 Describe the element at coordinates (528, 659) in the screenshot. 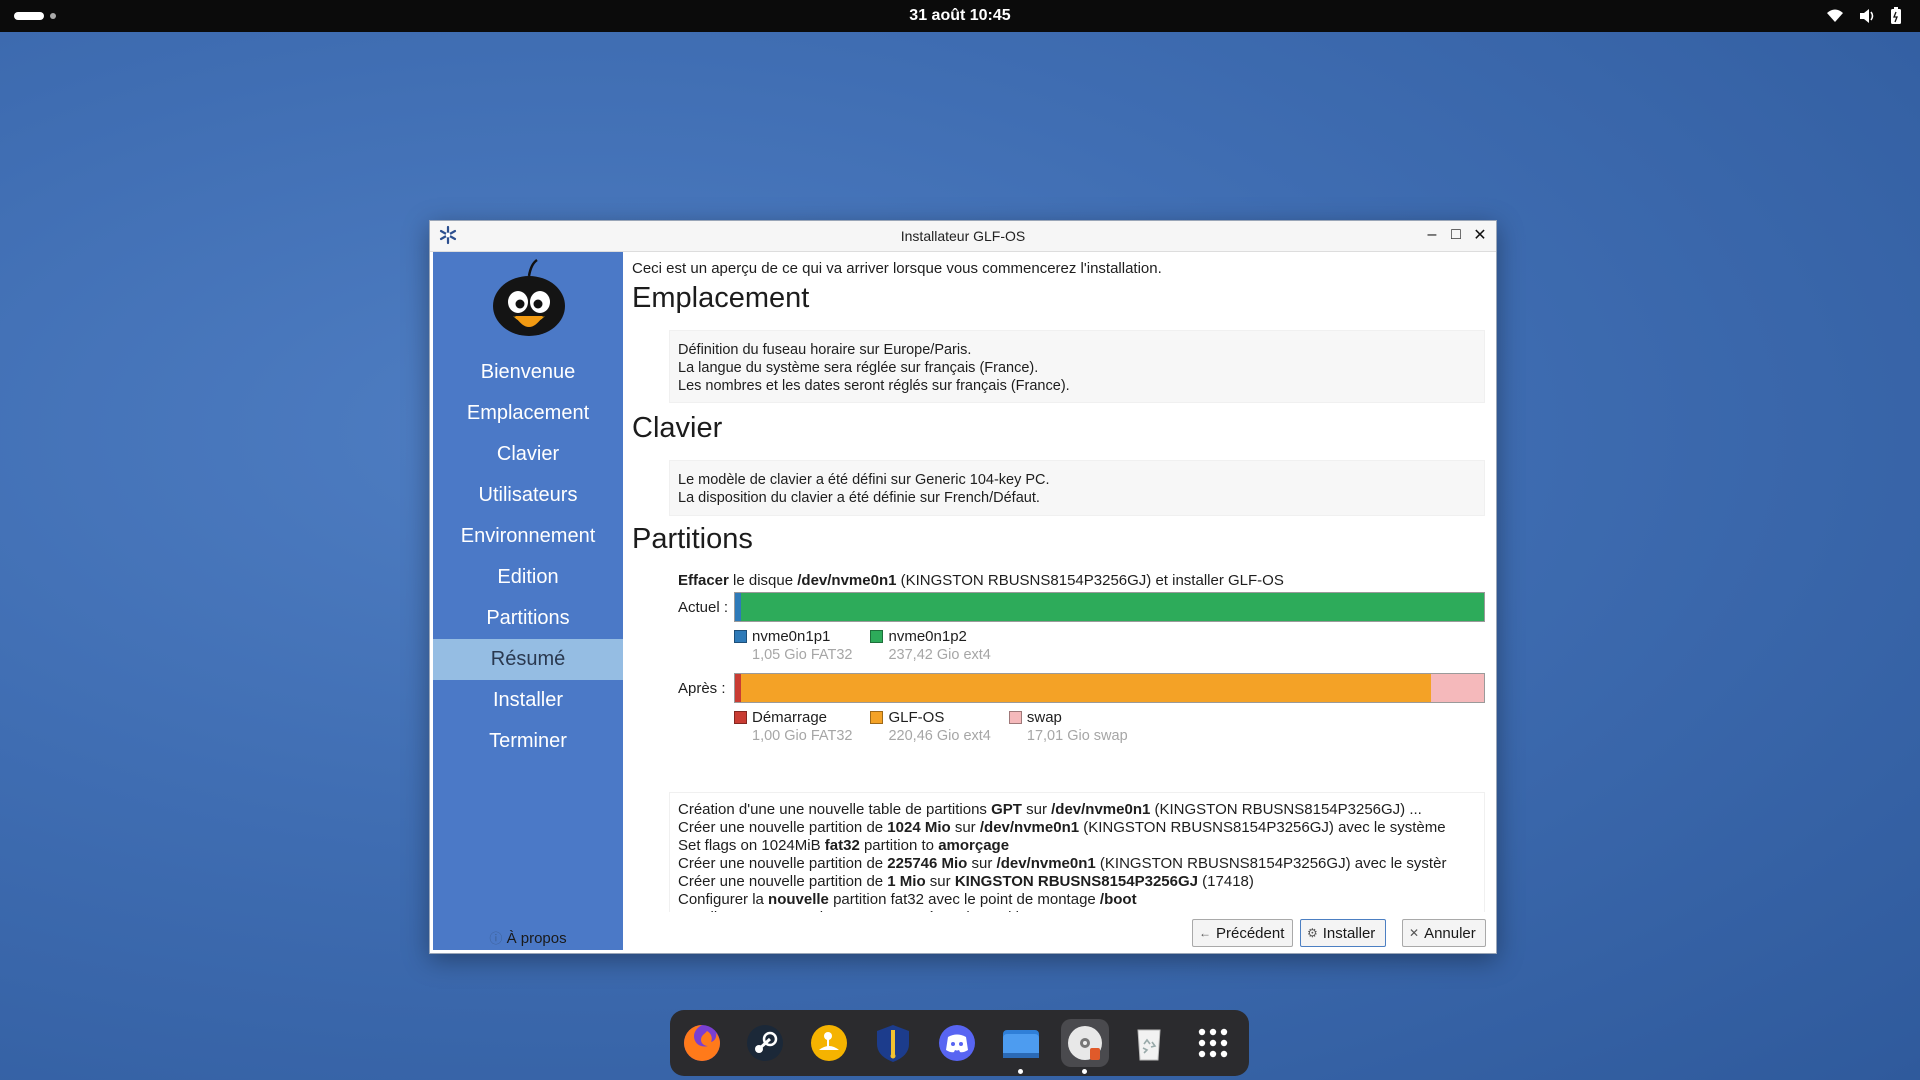

I see `sidebar-item: Résumé` at that location.